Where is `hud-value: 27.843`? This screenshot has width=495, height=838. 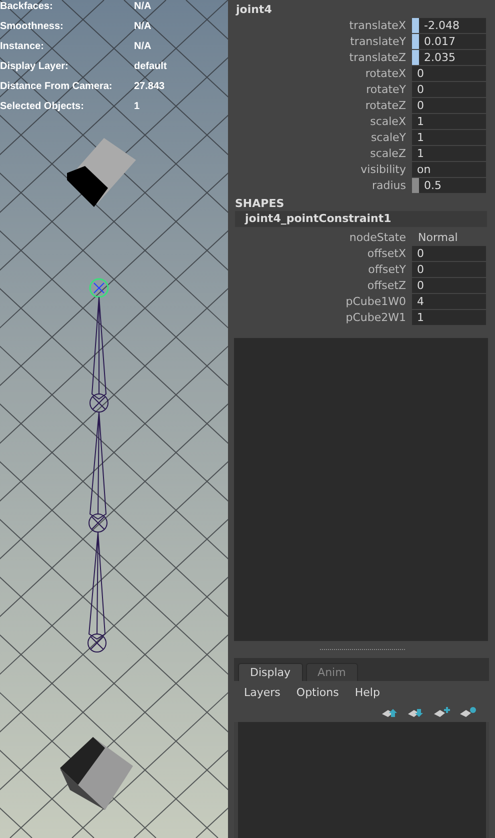
hud-value: 27.843 is located at coordinates (150, 87).